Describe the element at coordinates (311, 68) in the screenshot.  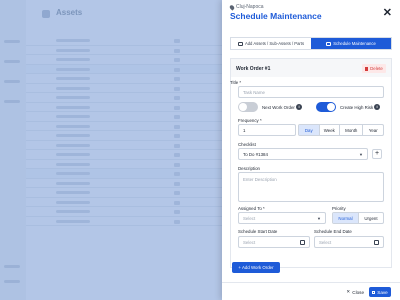
I see `work-order-header: Work Order #1 Delete` at that location.